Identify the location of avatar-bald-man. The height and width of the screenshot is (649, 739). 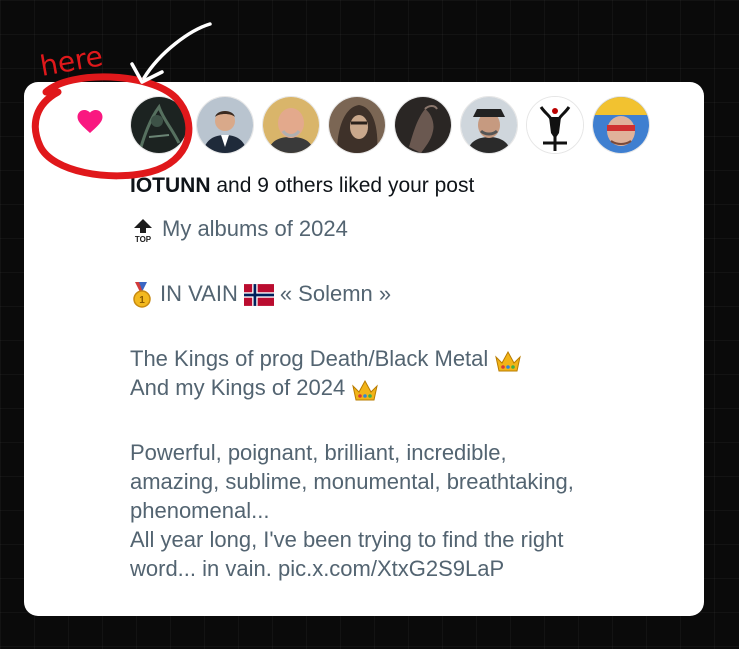
(291, 125).